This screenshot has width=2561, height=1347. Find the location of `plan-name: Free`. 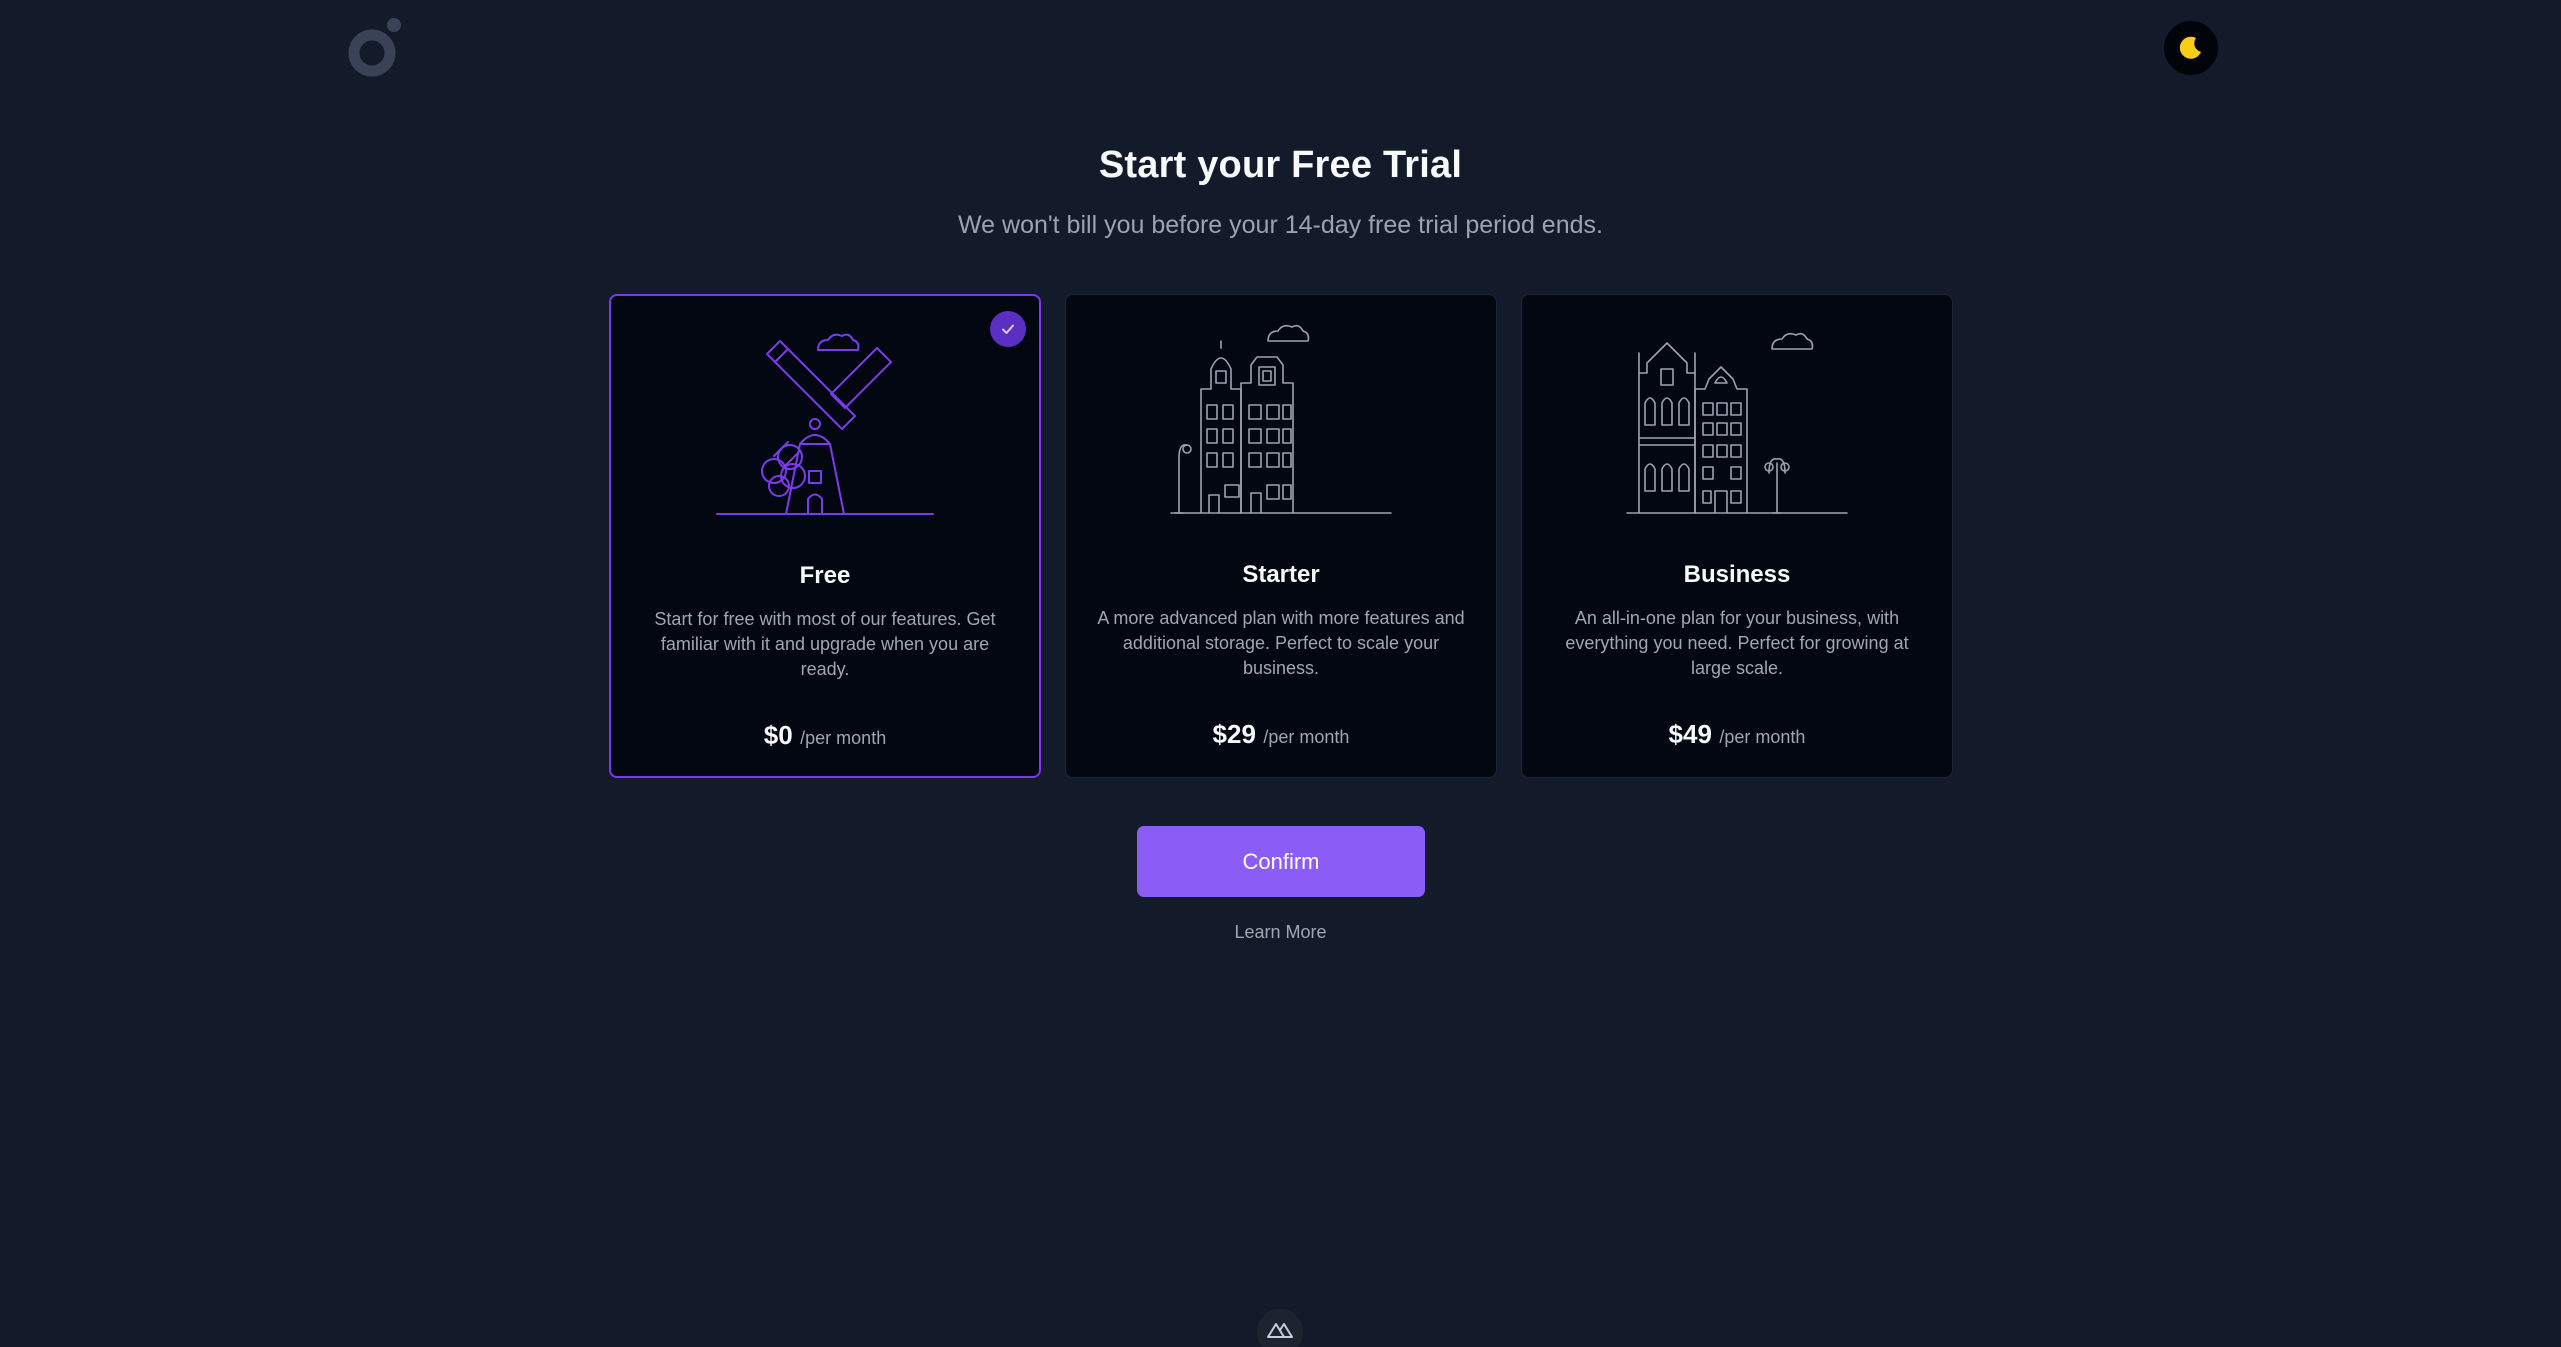

plan-name: Free is located at coordinates (825, 575).